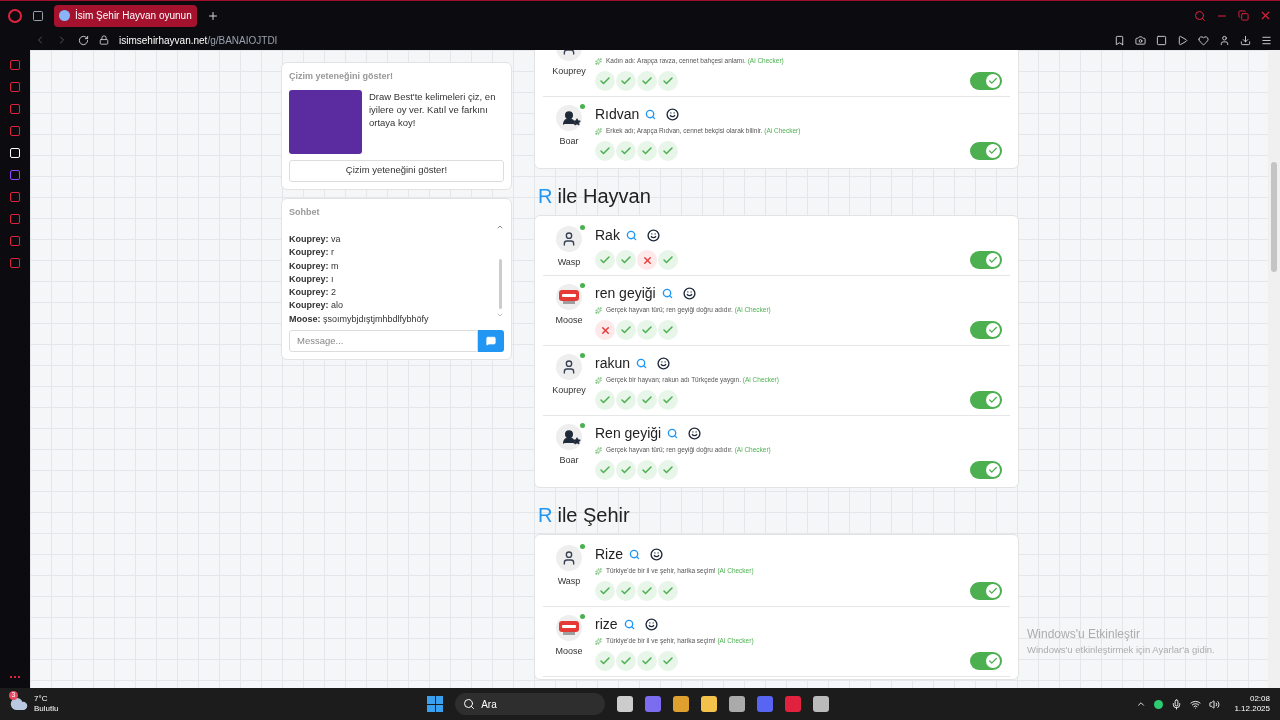 Image resolution: width=1280 pixels, height=720 pixels. Describe the element at coordinates (606, 624) in the screenshot. I see `answer-text: rize` at that location.